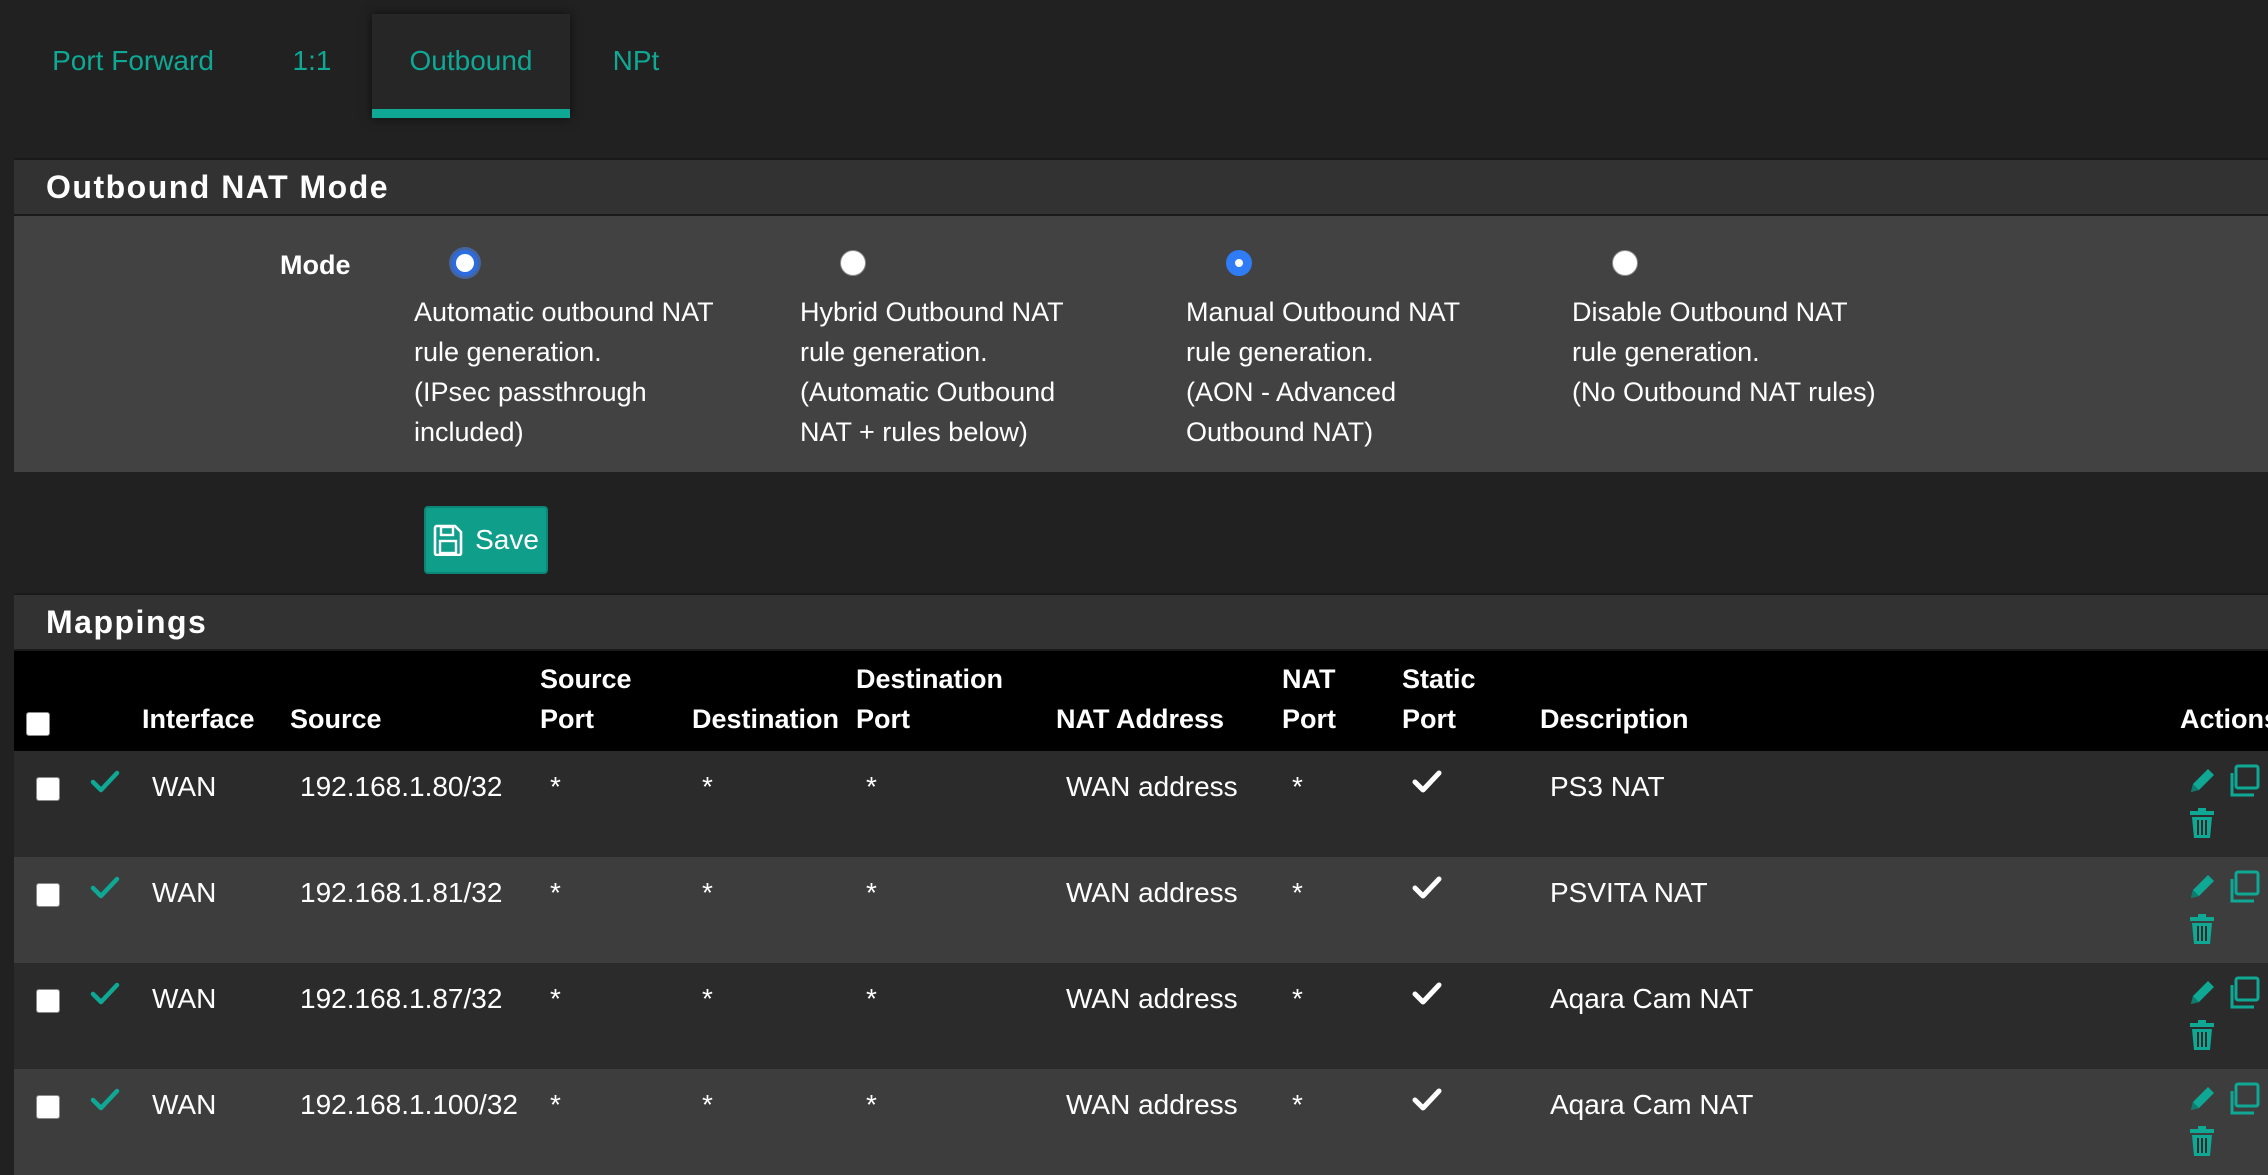 The image size is (2268, 1175). What do you see at coordinates (507, 539) in the screenshot?
I see `save-button-label: Save` at bounding box center [507, 539].